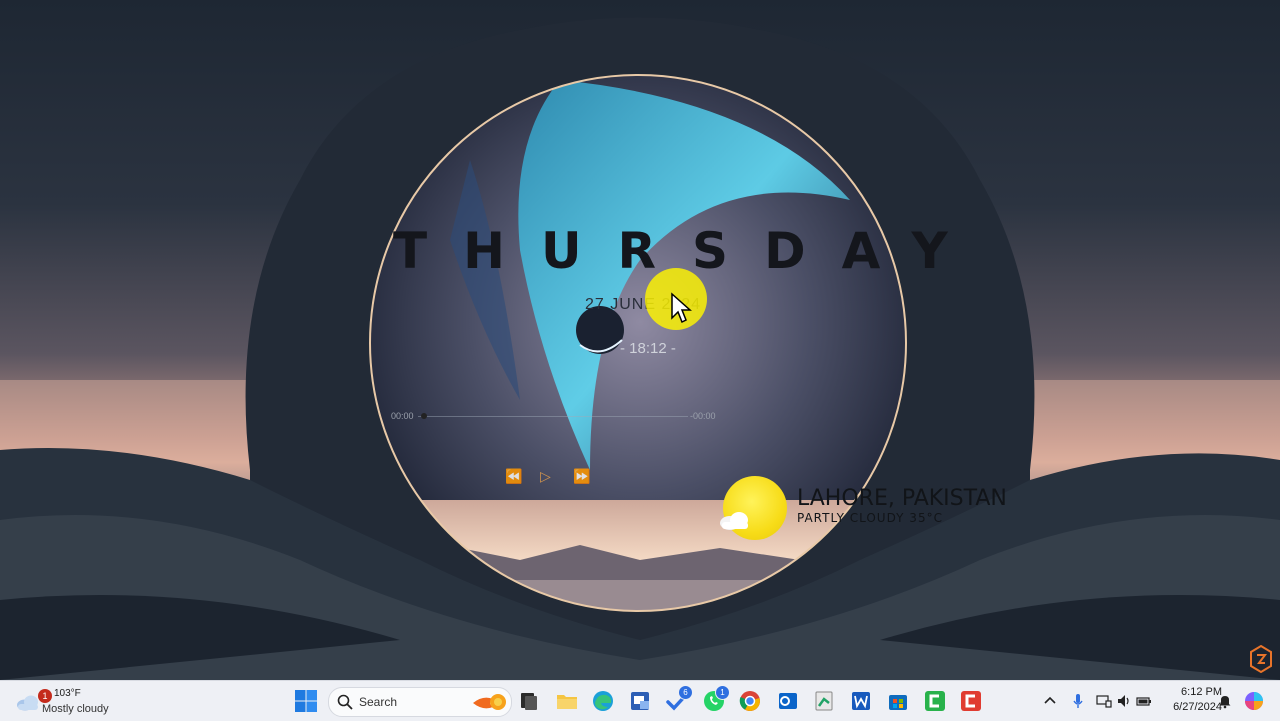 The height and width of the screenshot is (721, 1280). What do you see at coordinates (82, 701) in the screenshot?
I see `taskbar-weather-widget: 1 103°F Mostly cloudy` at bounding box center [82, 701].